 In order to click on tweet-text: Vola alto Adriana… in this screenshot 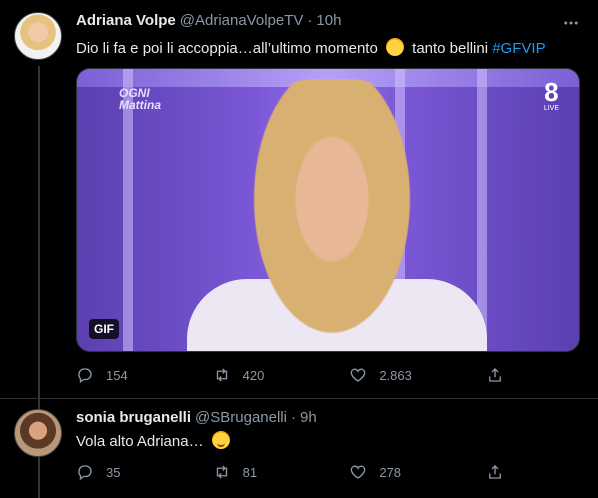, I will do `click(155, 440)`.